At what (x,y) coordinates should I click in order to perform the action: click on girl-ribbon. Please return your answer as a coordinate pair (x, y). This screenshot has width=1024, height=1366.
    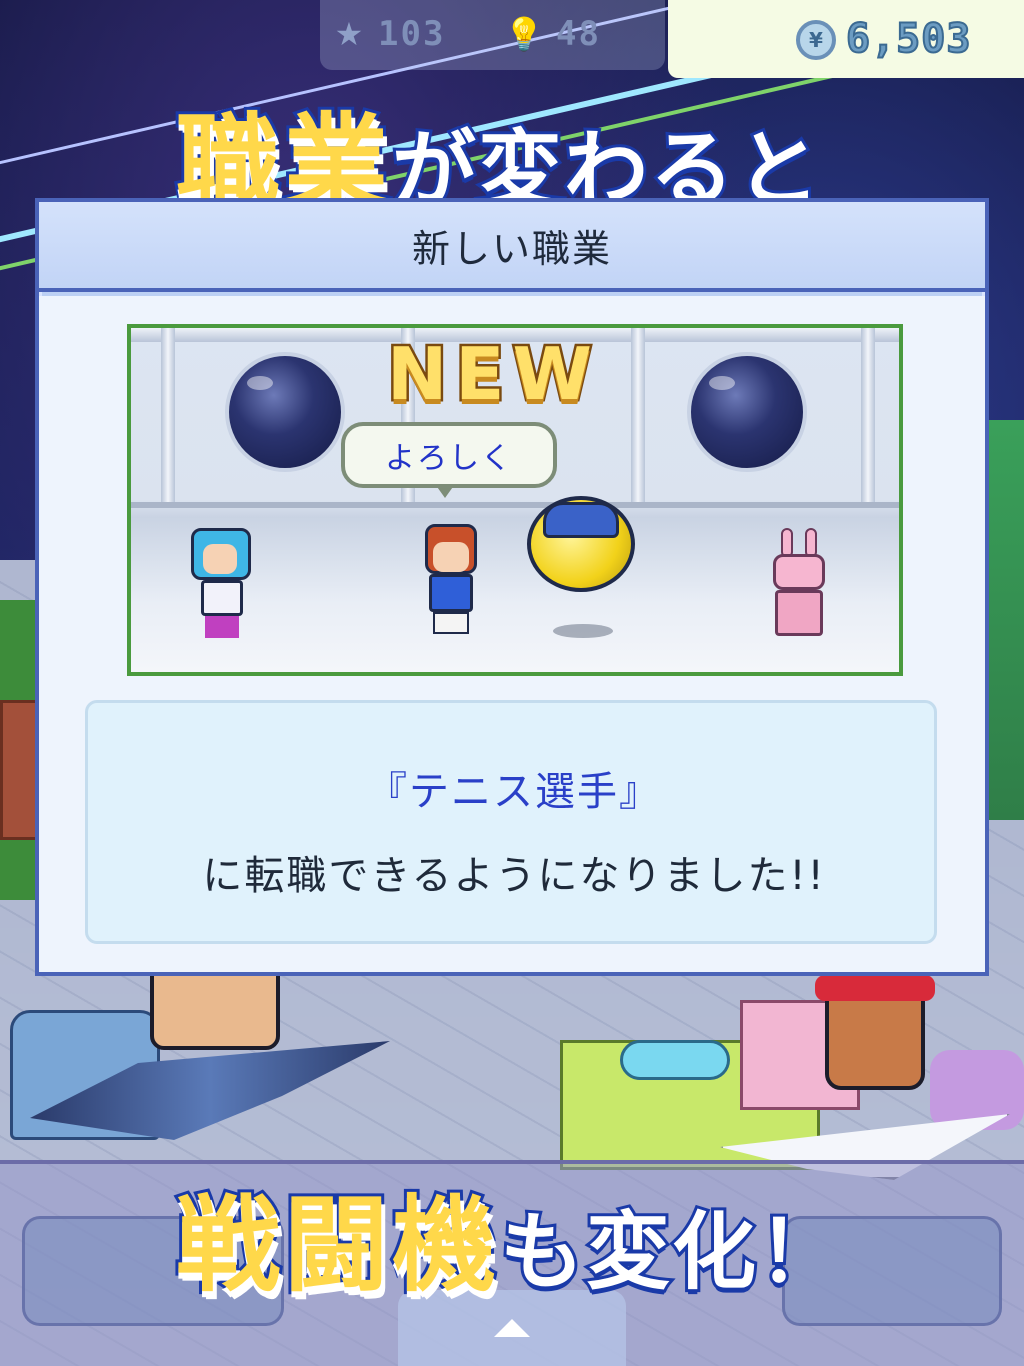
    Looking at the image, I should click on (875, 988).